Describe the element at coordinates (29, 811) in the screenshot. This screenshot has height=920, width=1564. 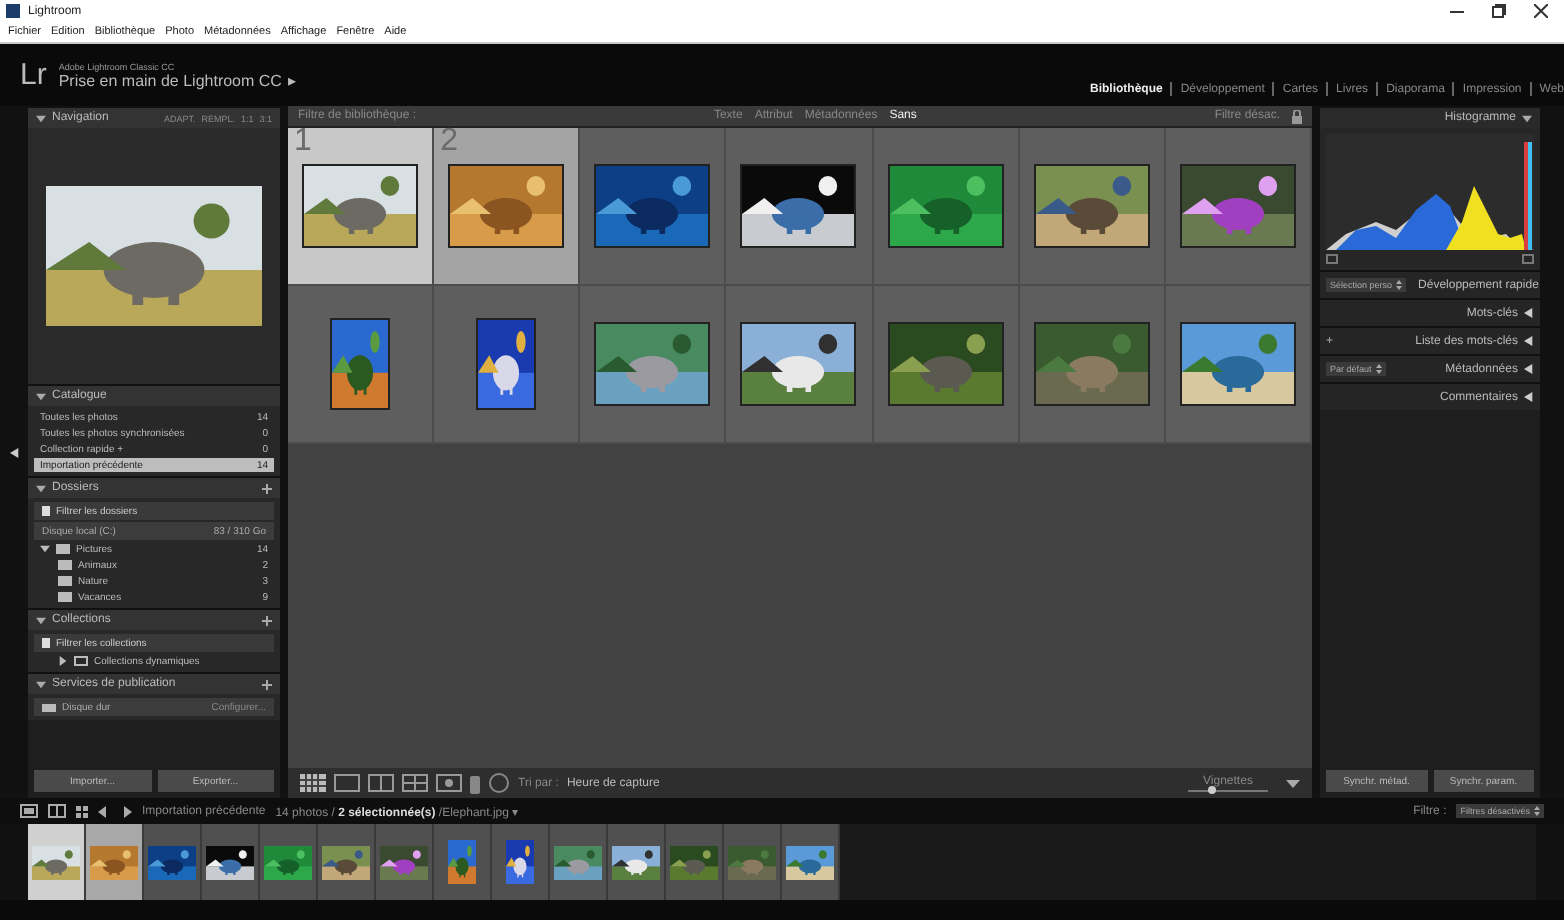
I see `main-window-icon` at that location.